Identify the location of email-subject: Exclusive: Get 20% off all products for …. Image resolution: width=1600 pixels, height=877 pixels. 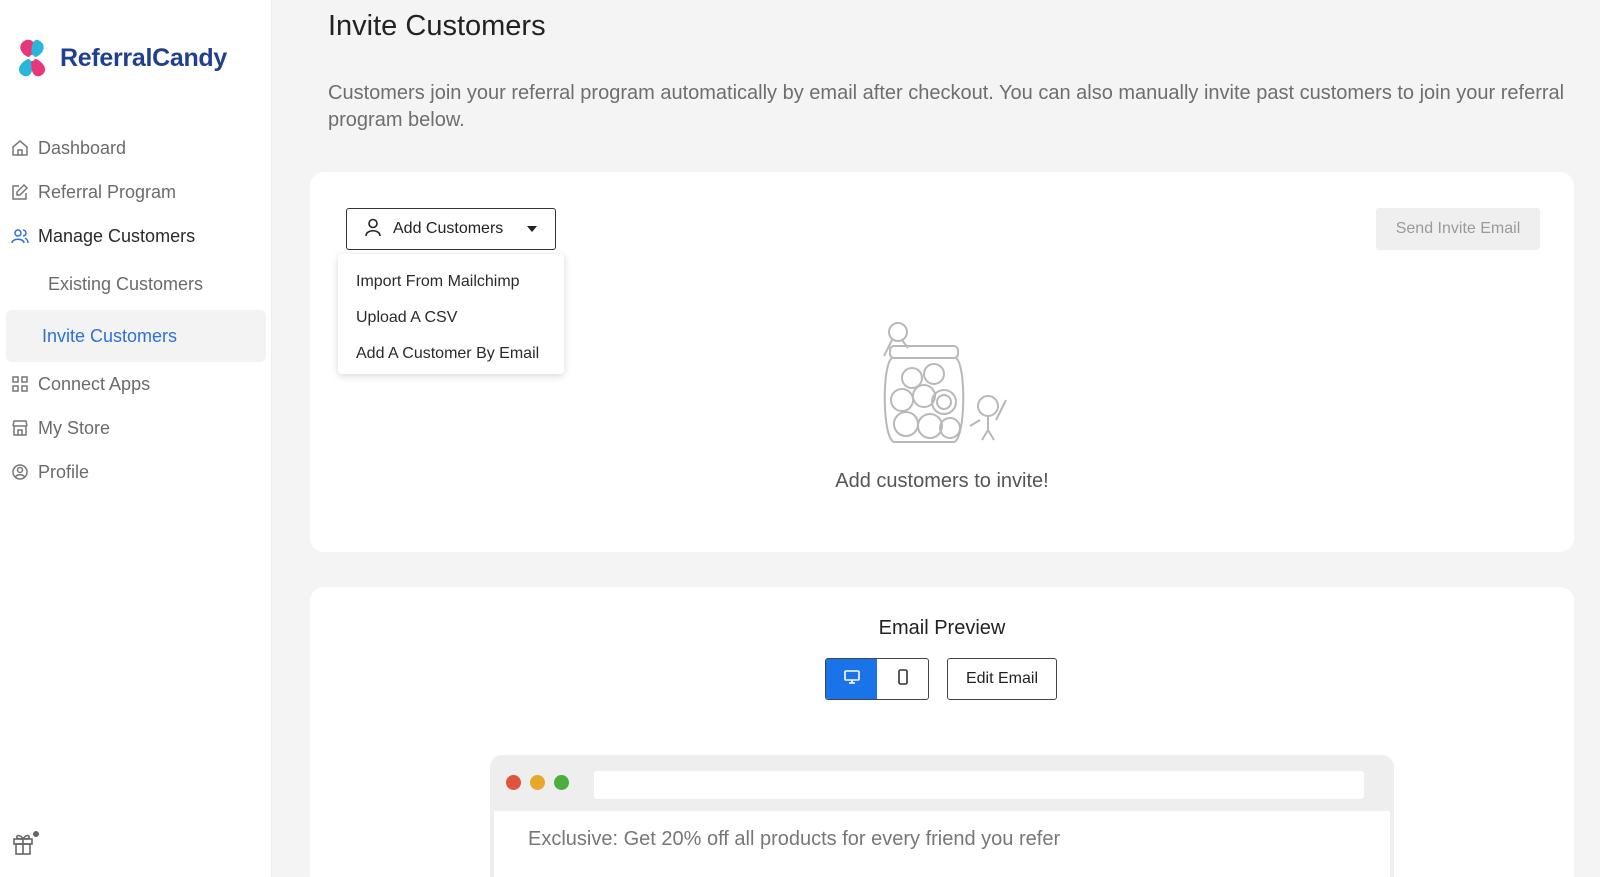
(794, 839).